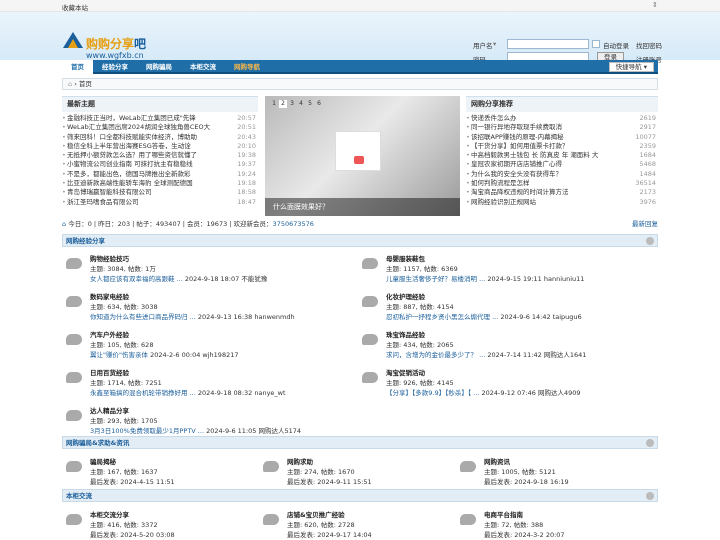 Image resolution: width=720 pixels, height=540 pixels. Describe the element at coordinates (520, 146) in the screenshot. I see `recommend-thread-link: 【干货分享】如何用值票卡打款？` at that location.